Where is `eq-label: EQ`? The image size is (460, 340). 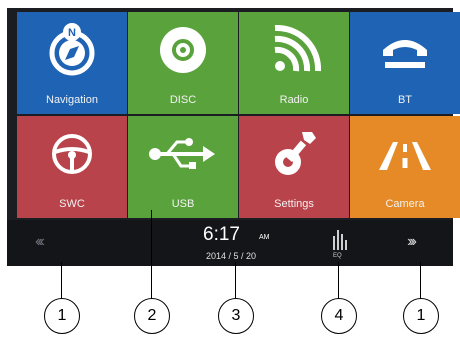 eq-label: EQ is located at coordinates (337, 256).